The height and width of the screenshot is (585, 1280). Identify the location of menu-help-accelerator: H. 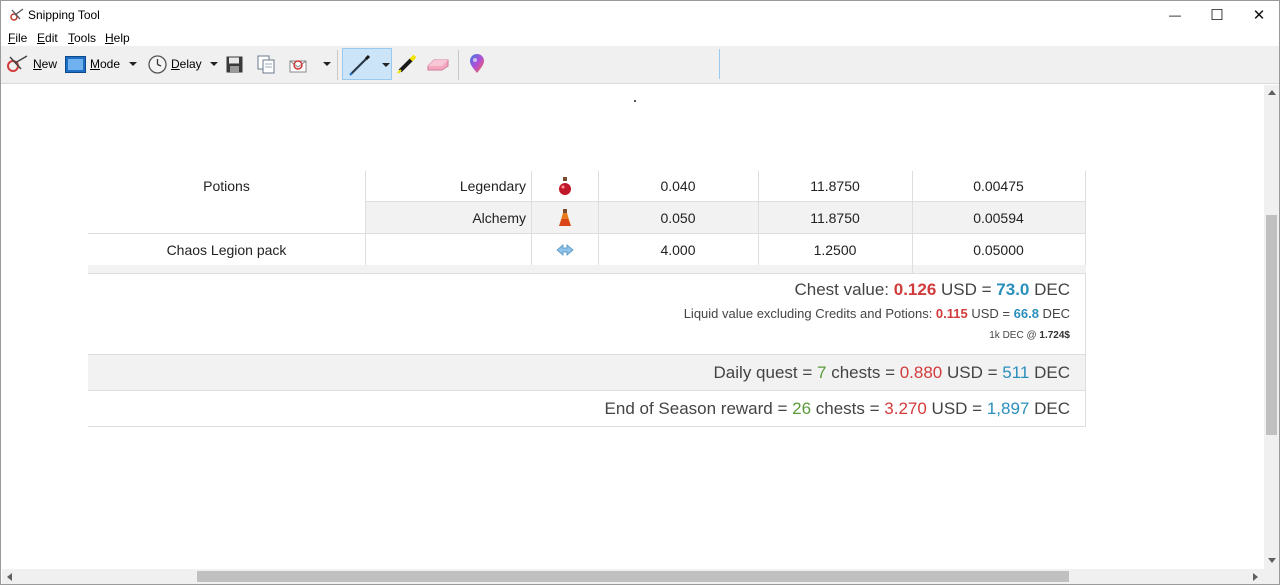
(109, 38).